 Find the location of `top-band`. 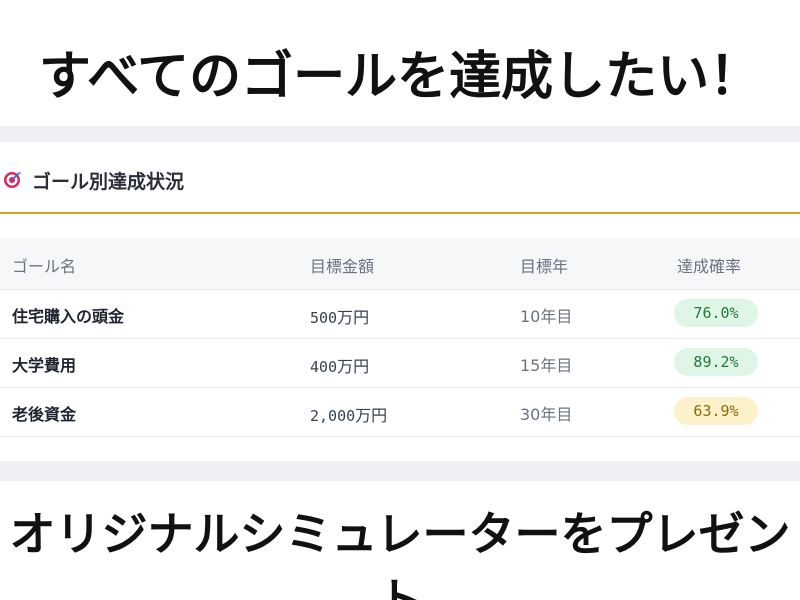

top-band is located at coordinates (400, 134).